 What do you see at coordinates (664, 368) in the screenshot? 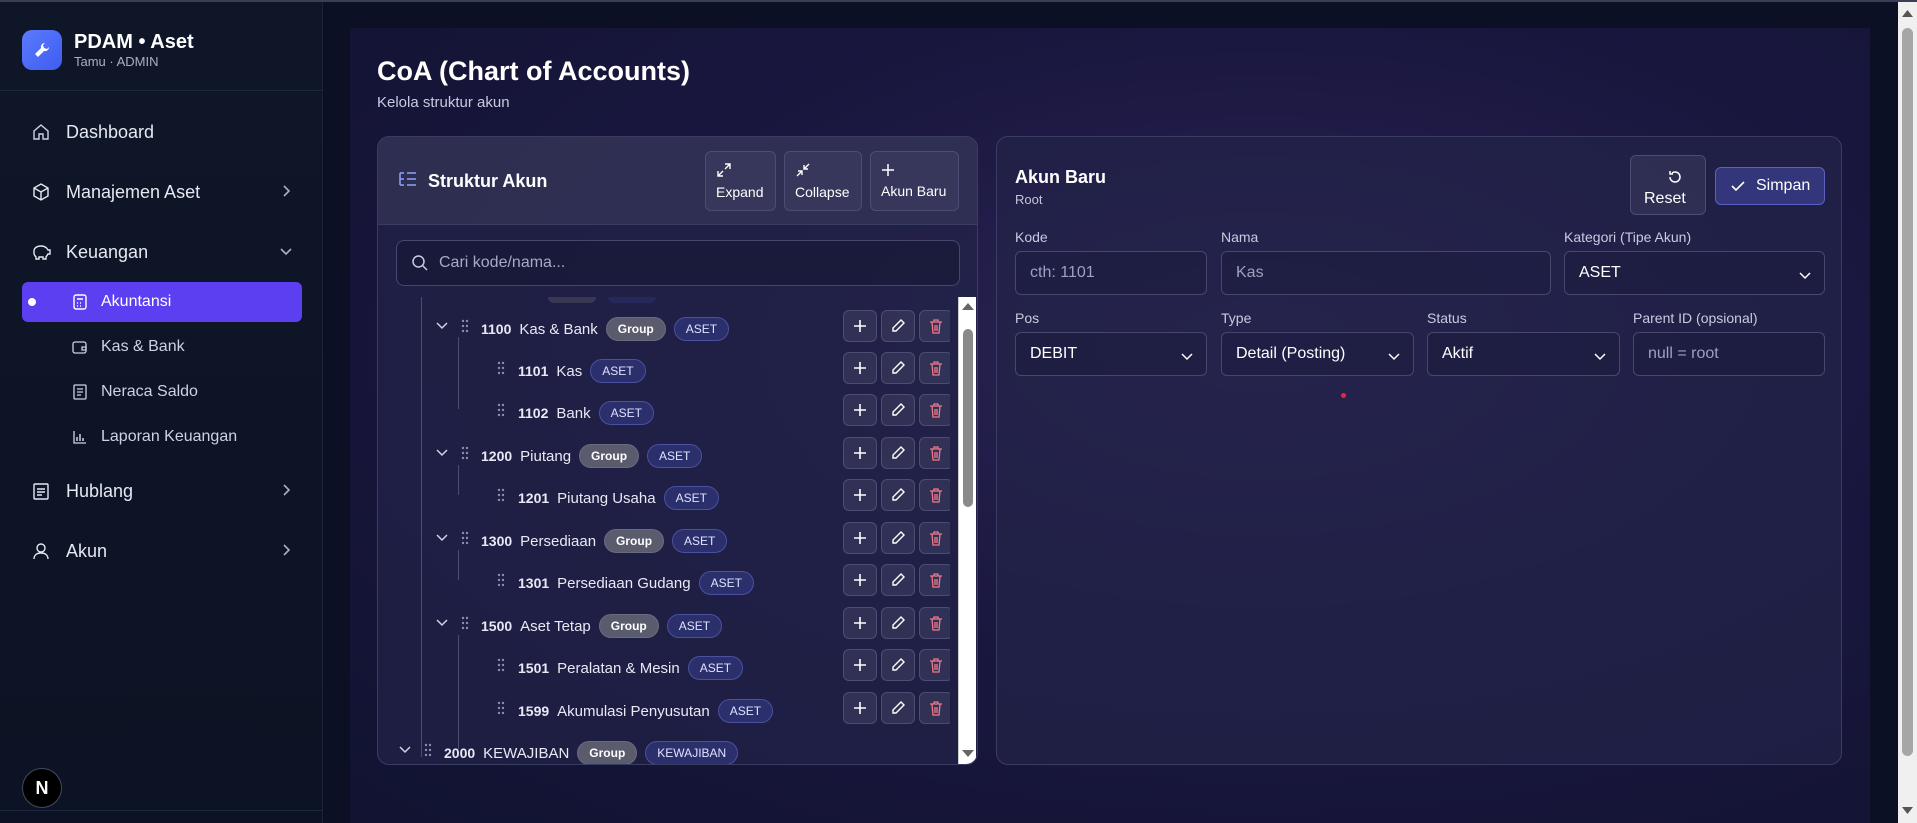
I see `tree-row: 1101 Kas ASET` at bounding box center [664, 368].